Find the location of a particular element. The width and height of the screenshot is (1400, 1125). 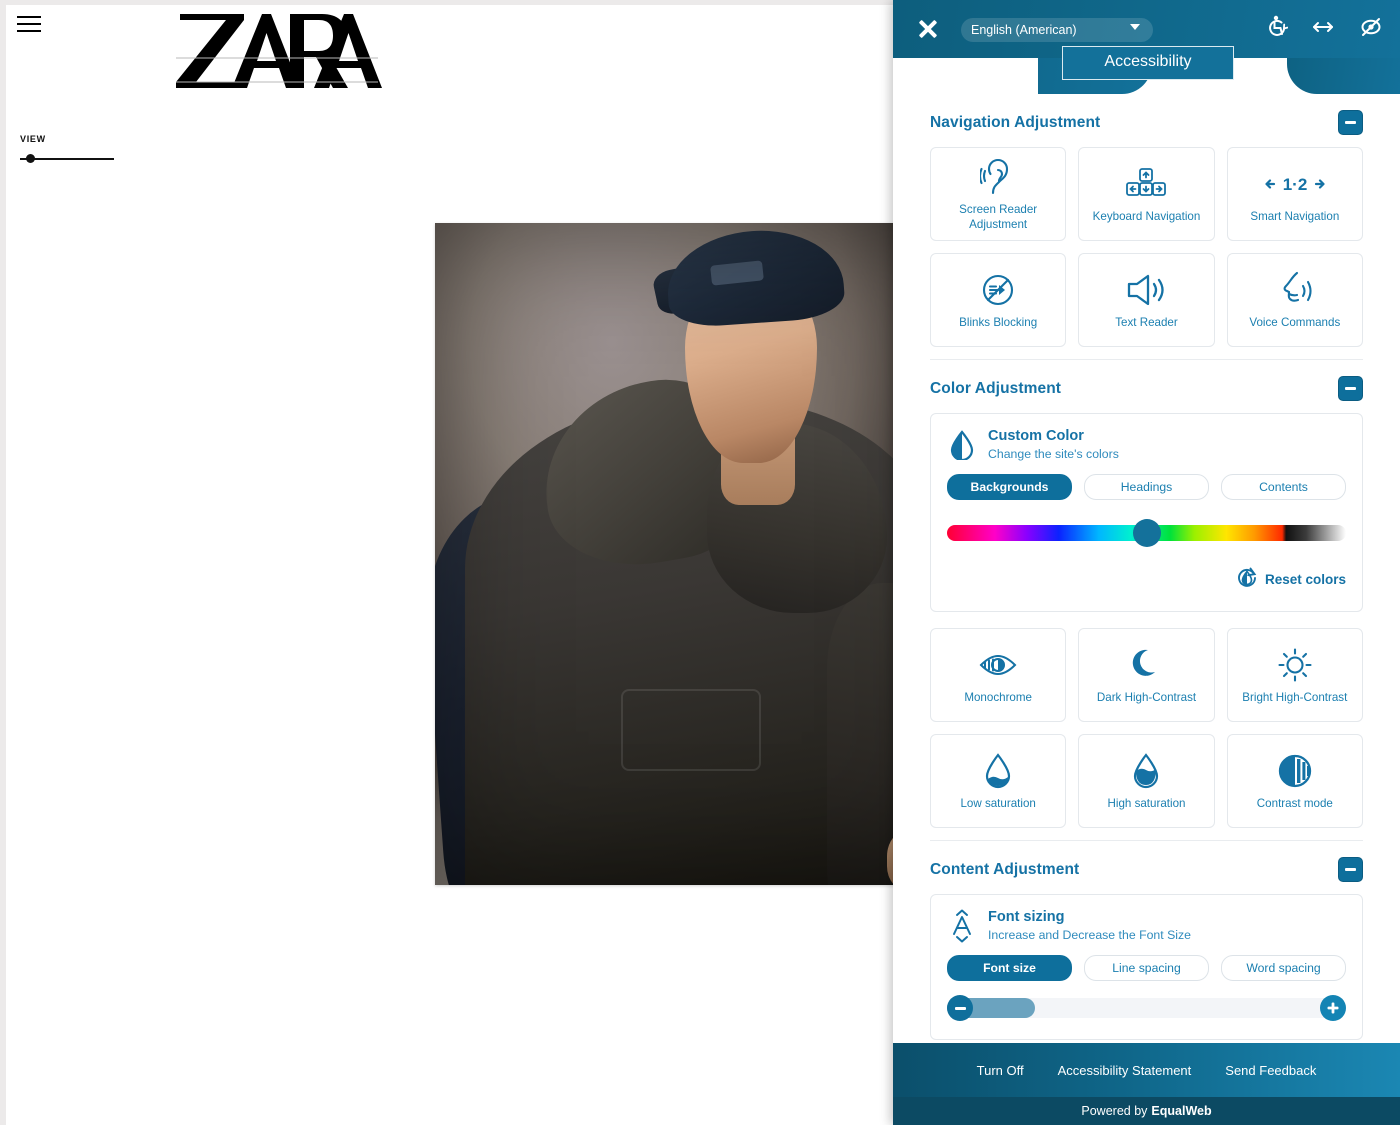

pill-contents: Contents is located at coordinates (1283, 487).